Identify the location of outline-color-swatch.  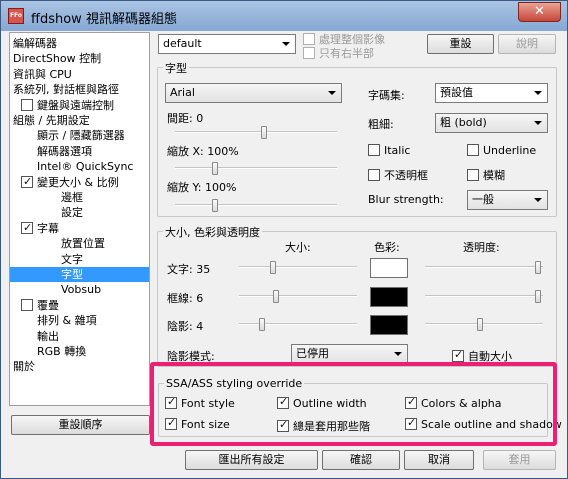
(389, 297).